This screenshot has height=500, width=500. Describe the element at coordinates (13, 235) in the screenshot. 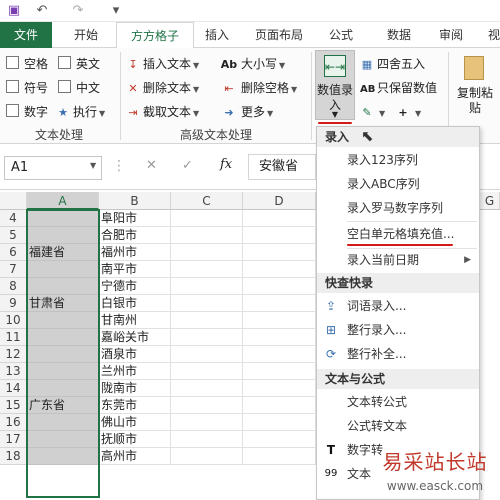

I see `row-header: 5` at that location.